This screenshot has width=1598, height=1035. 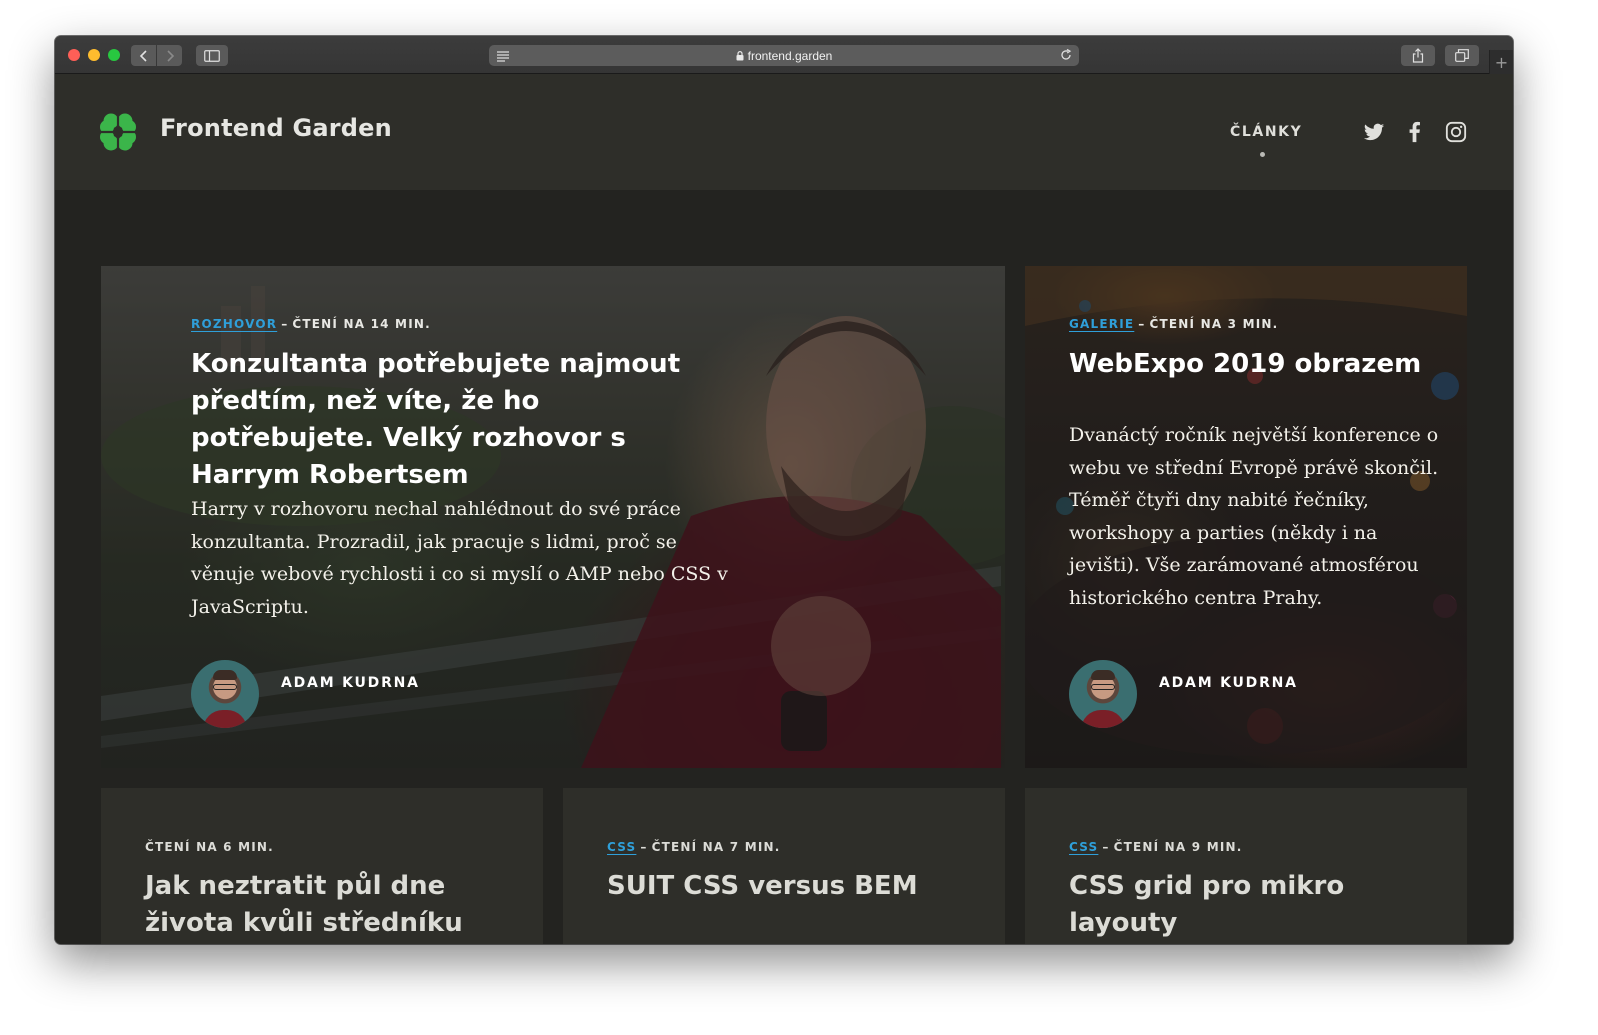 I want to click on back-button, so click(x=143, y=55).